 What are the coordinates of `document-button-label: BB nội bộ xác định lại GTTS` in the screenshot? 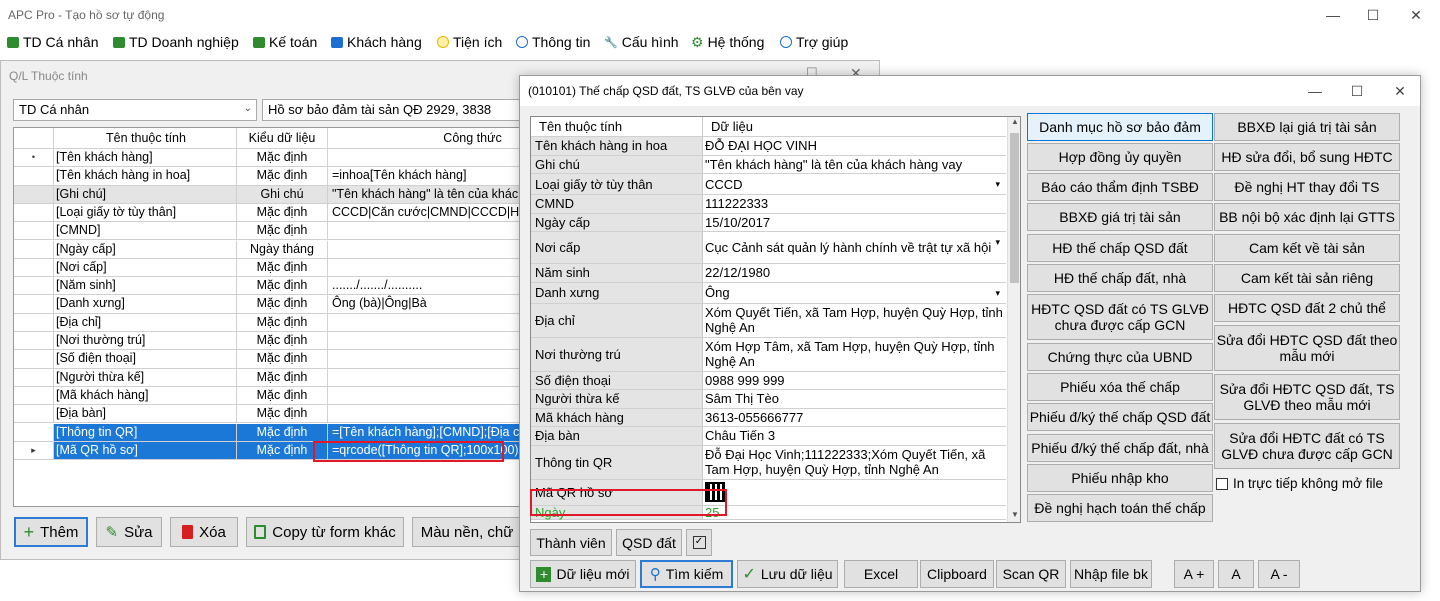 It's located at (1307, 217).